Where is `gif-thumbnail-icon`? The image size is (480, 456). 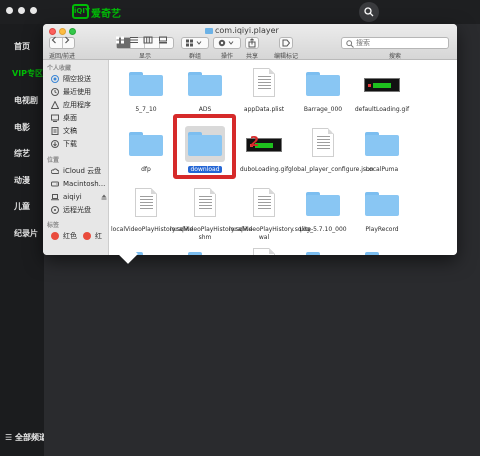 gif-thumbnail-icon is located at coordinates (382, 85).